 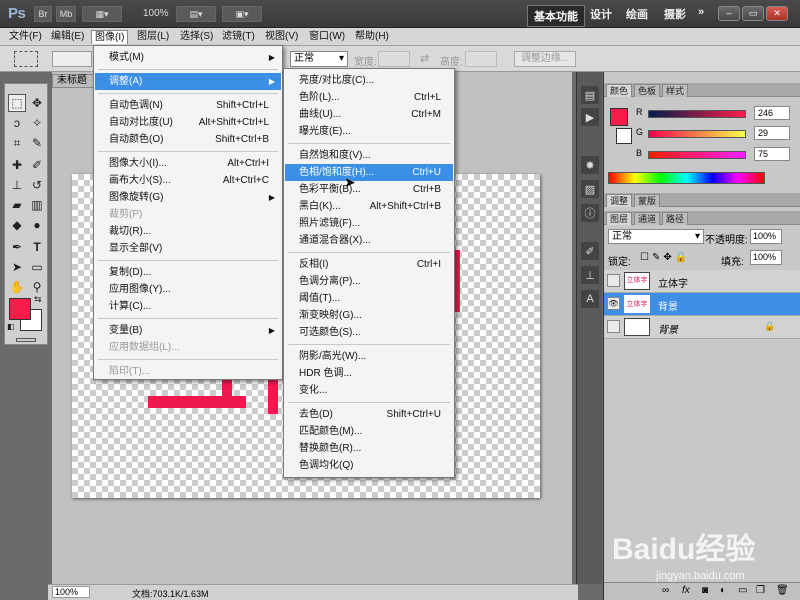 I want to click on color-panel-background-swatch, so click(x=624, y=136).